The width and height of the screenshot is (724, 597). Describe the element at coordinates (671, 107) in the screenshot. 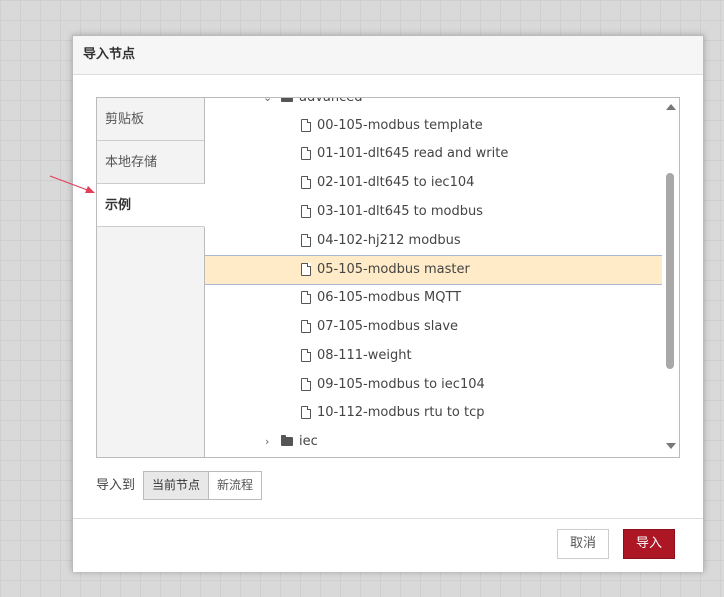

I see `scroll-up-arrow-icon` at that location.